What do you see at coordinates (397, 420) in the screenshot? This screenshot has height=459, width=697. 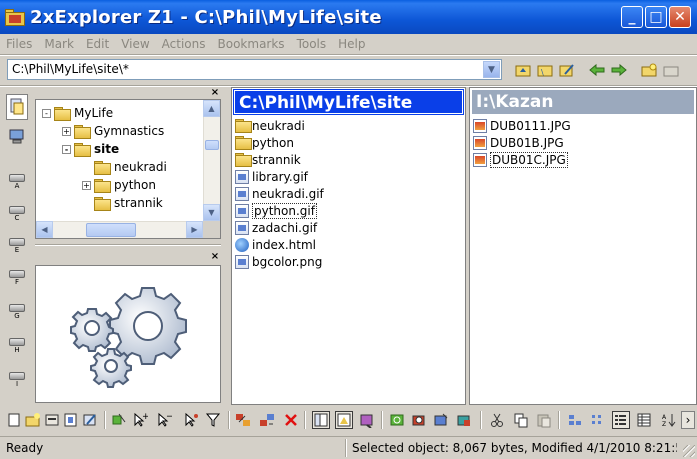 I see `refresh-icon` at bounding box center [397, 420].